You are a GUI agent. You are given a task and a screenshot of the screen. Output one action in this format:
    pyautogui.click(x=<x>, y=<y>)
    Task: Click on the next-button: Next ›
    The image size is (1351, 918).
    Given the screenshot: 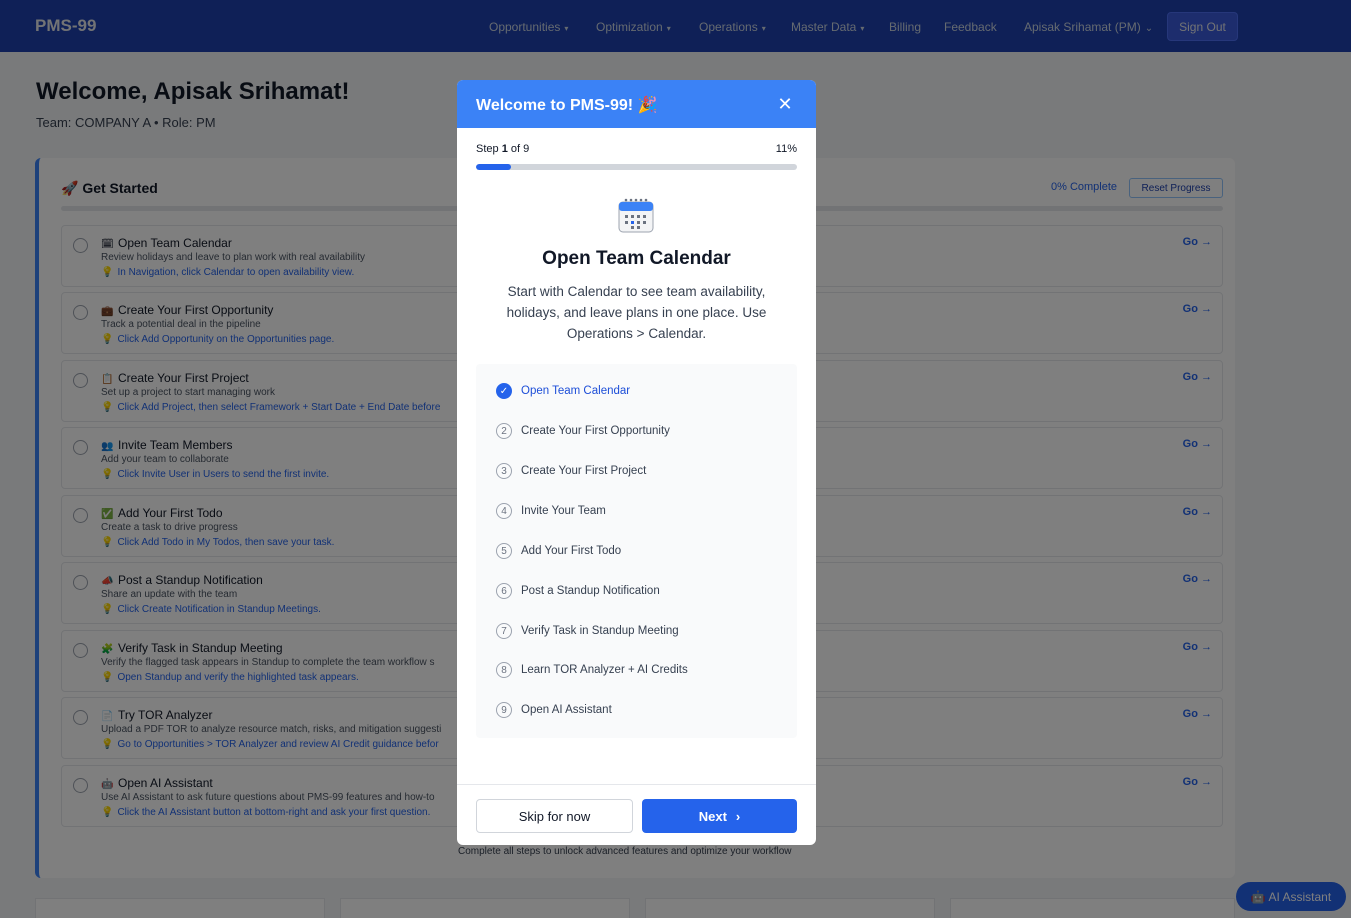 What is the action you would take?
    pyautogui.click(x=719, y=816)
    